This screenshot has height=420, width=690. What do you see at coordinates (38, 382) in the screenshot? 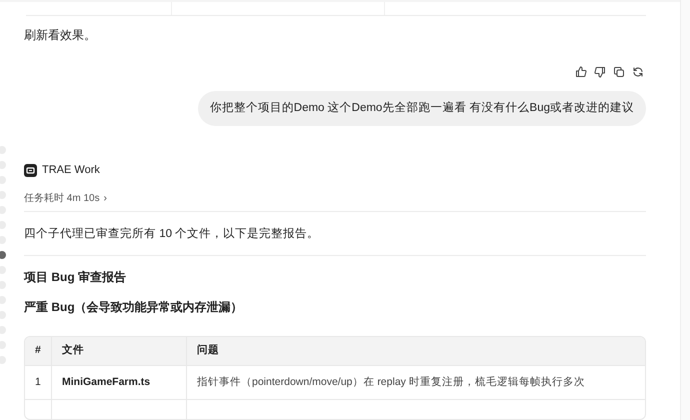
I see `table-cell: 1` at bounding box center [38, 382].